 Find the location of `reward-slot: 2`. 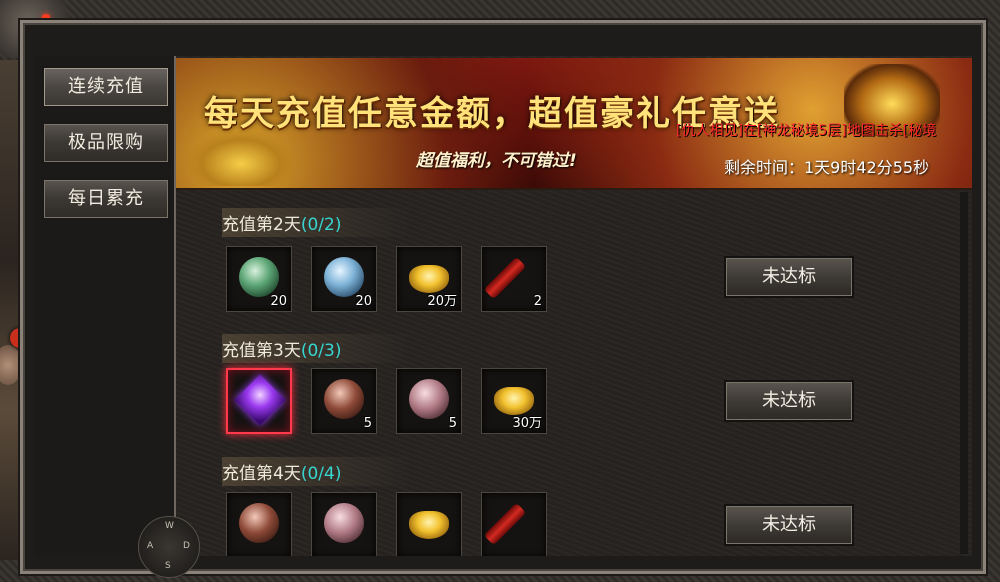

reward-slot: 2 is located at coordinates (514, 279).